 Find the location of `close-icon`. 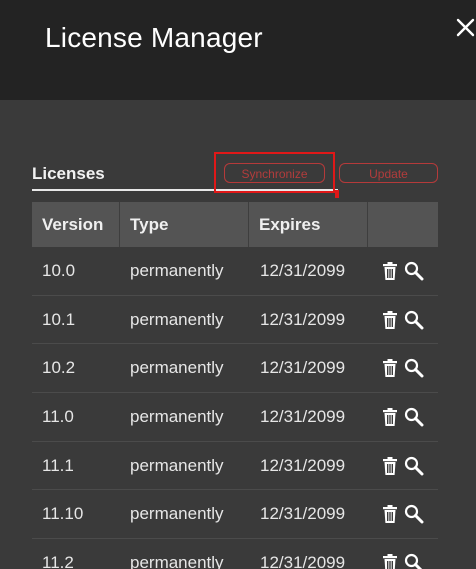

close-icon is located at coordinates (465, 27).